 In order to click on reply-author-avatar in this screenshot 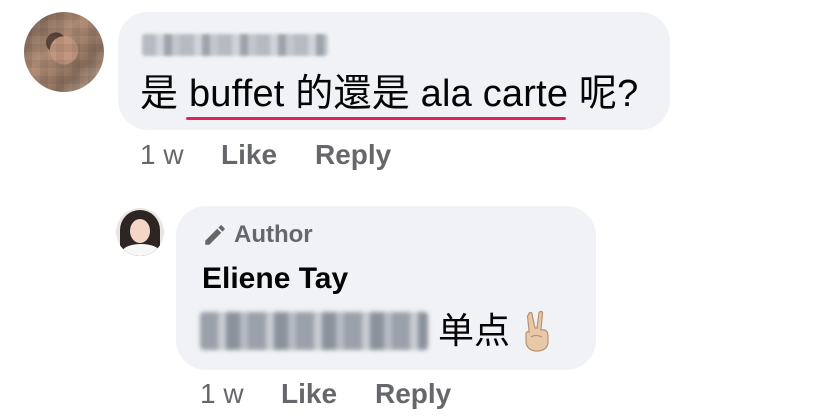, I will do `click(140, 232)`.